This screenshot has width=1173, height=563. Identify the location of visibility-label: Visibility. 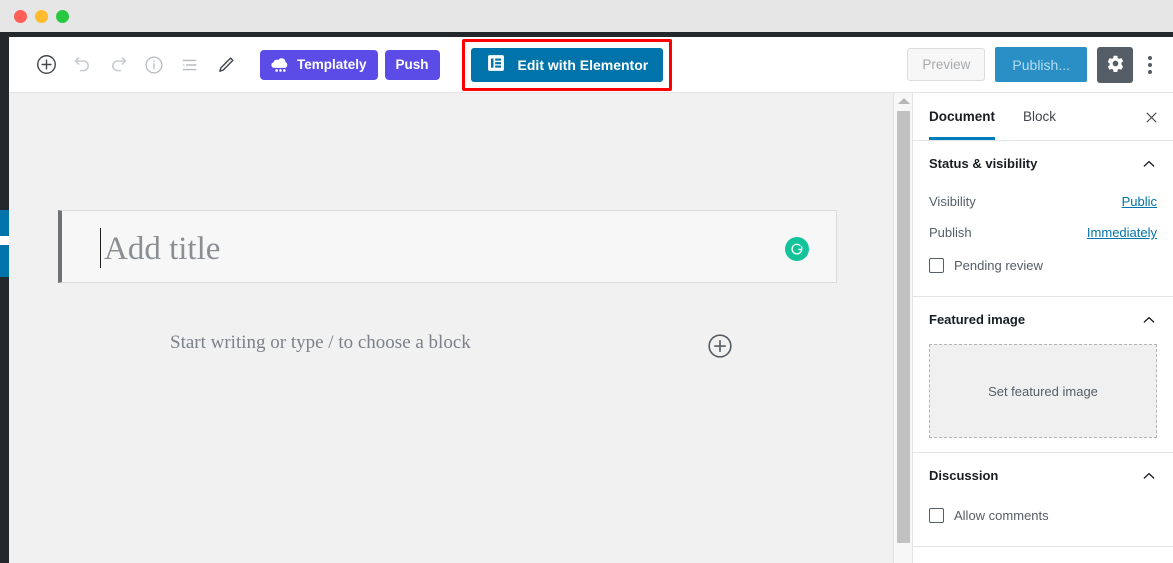
(952, 201).